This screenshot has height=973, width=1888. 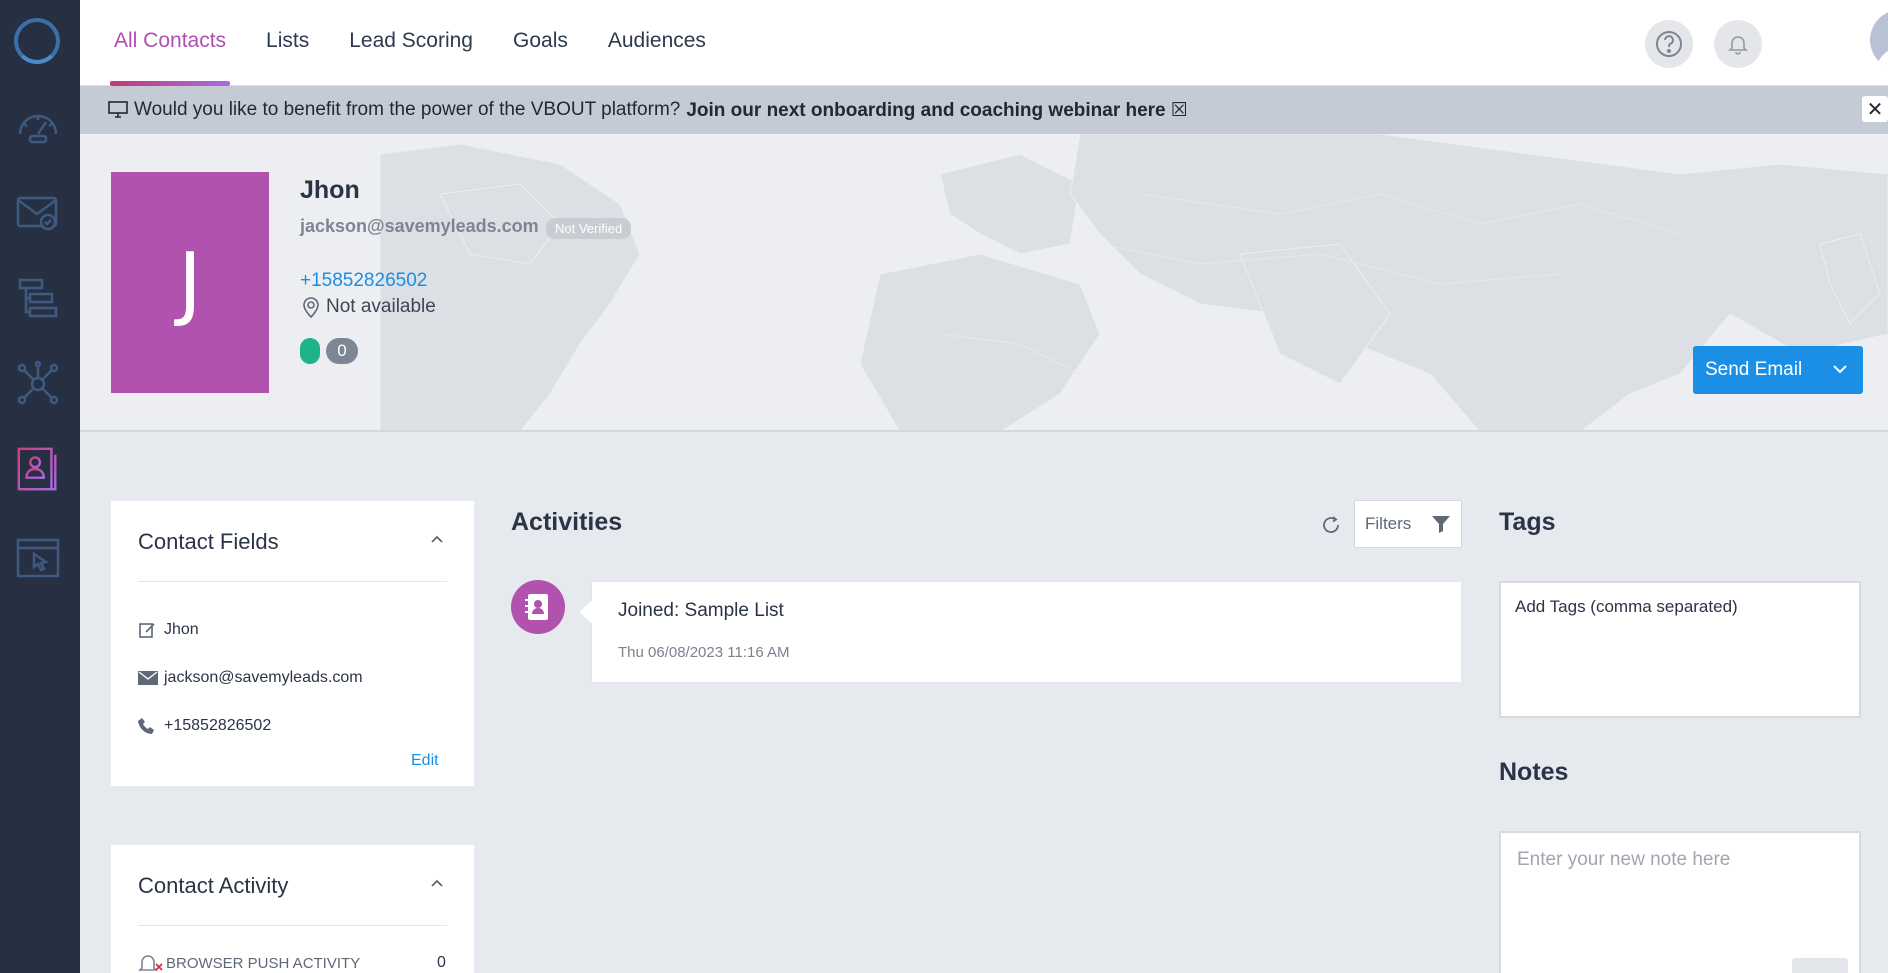 I want to click on edit-icon, so click(x=151, y=630).